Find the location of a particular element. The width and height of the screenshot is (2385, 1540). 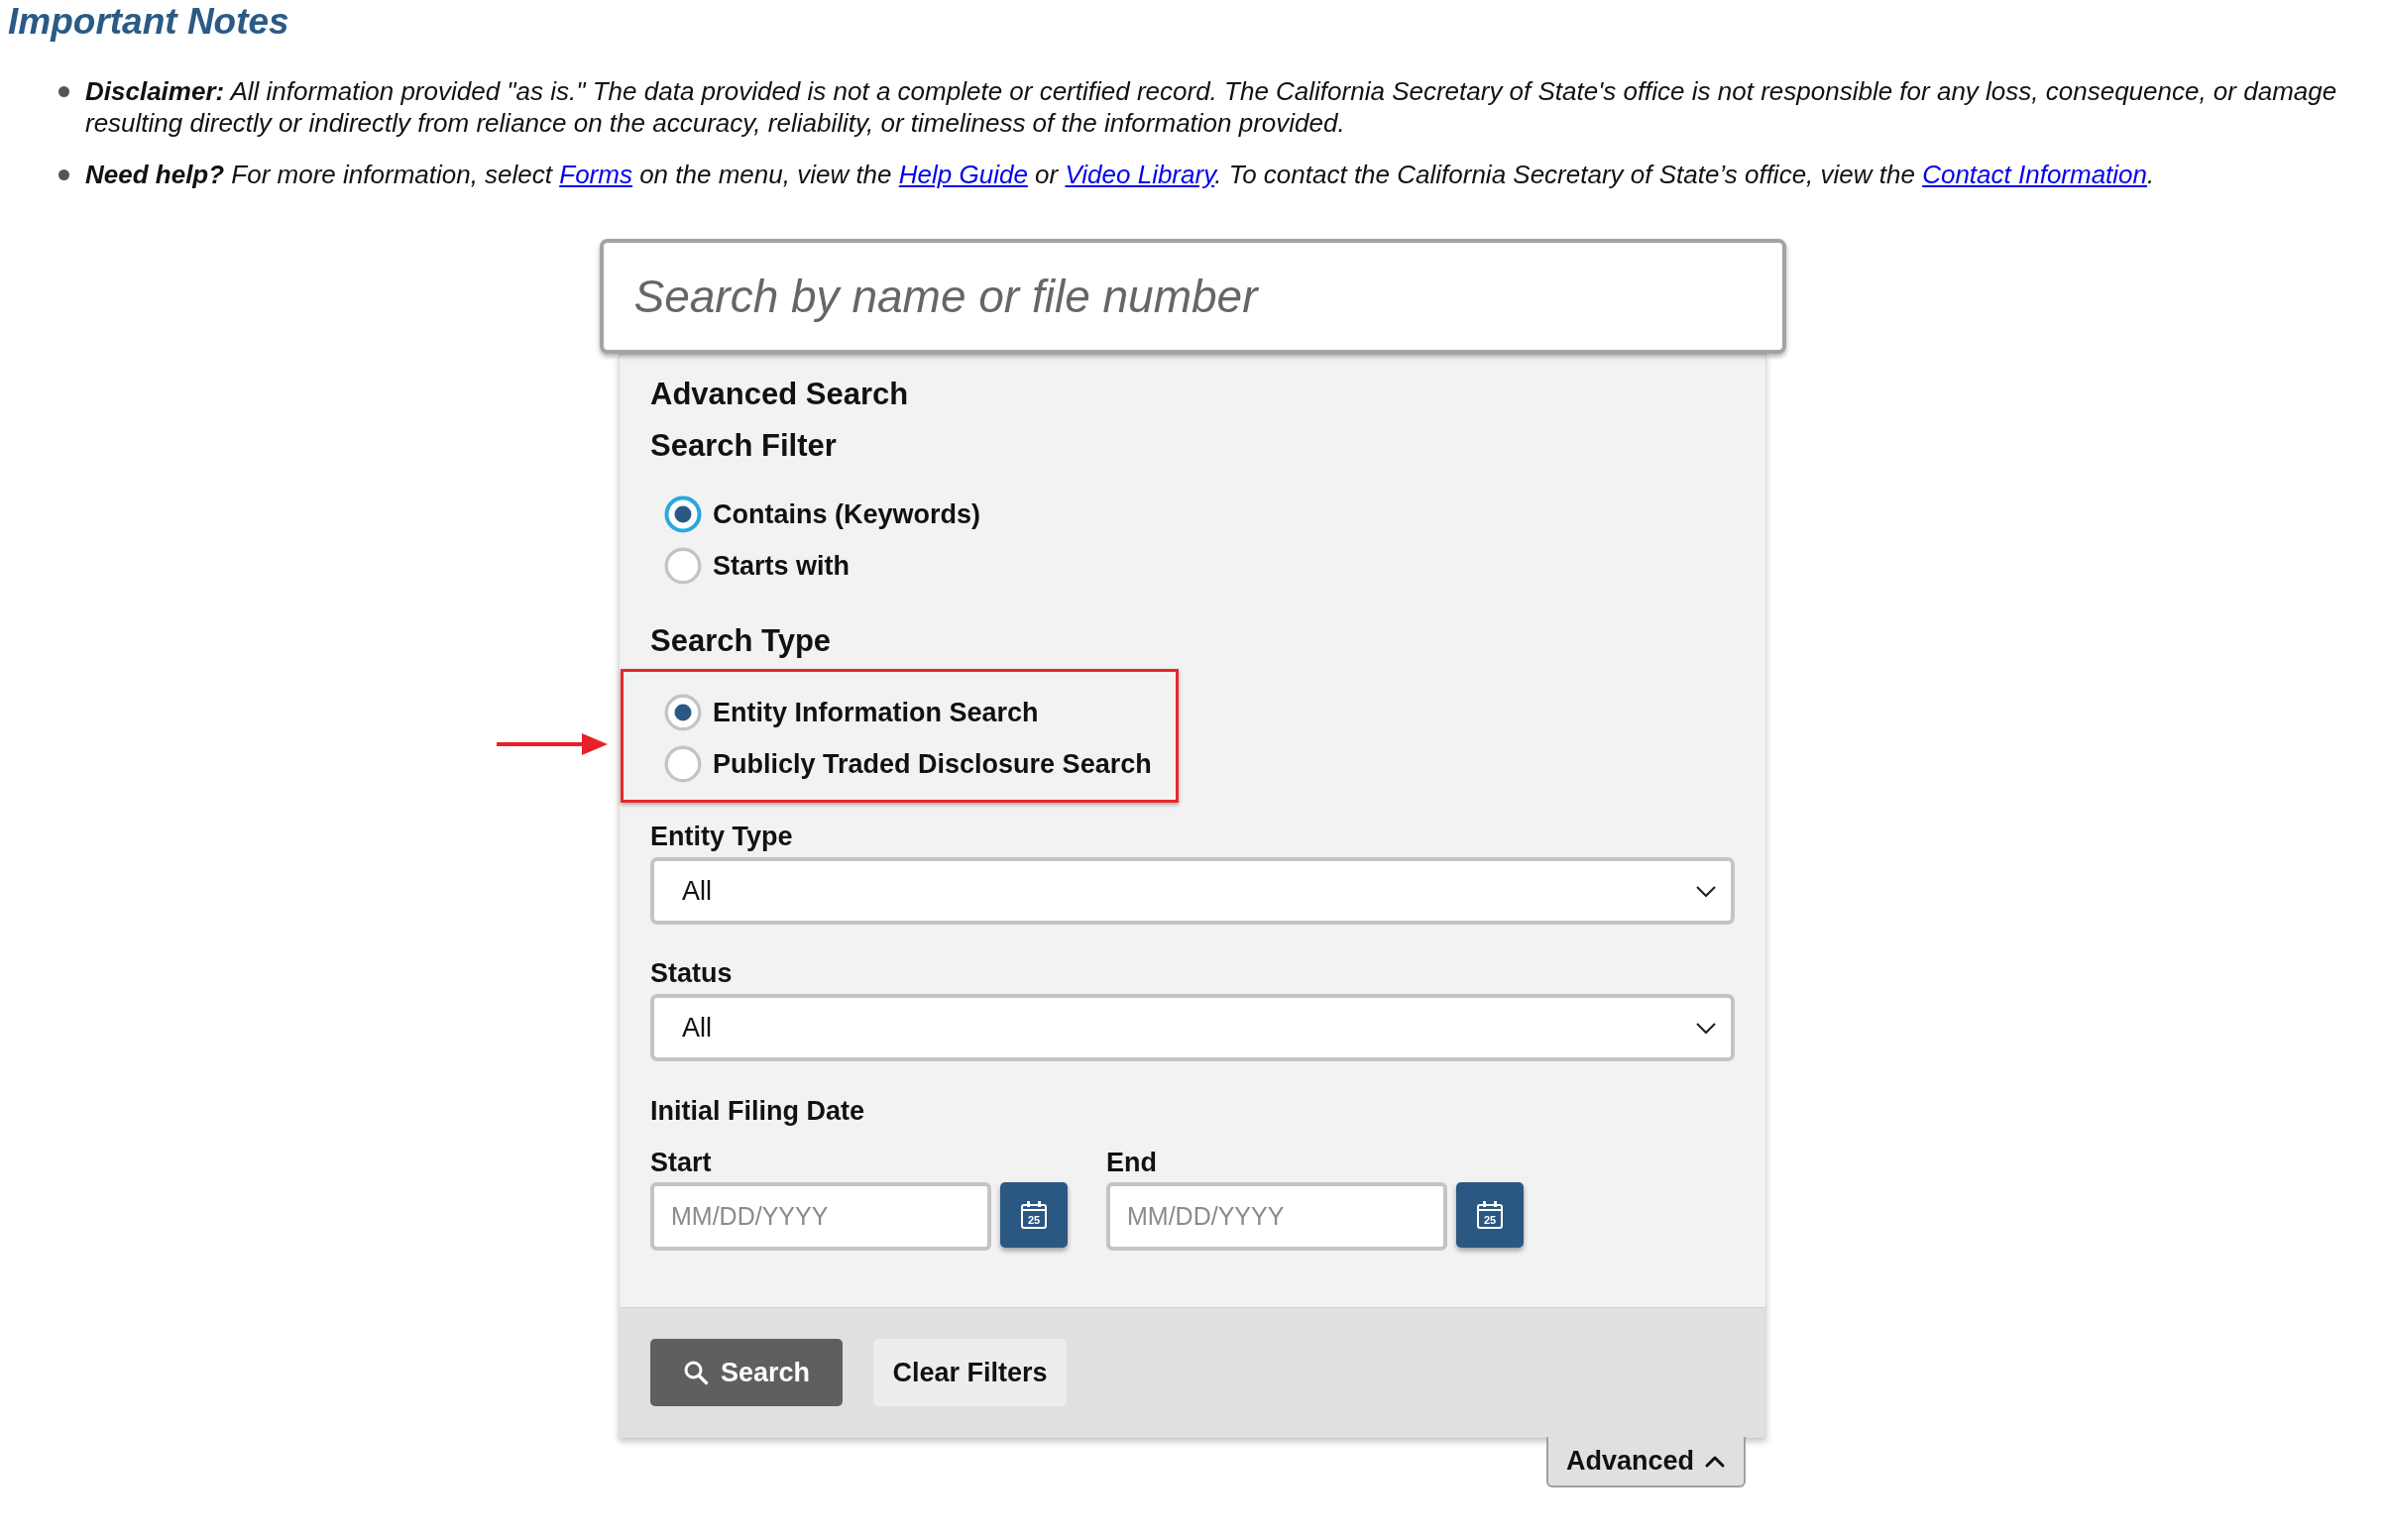

radio-label: Contains (Keywords) is located at coordinates (847, 514).